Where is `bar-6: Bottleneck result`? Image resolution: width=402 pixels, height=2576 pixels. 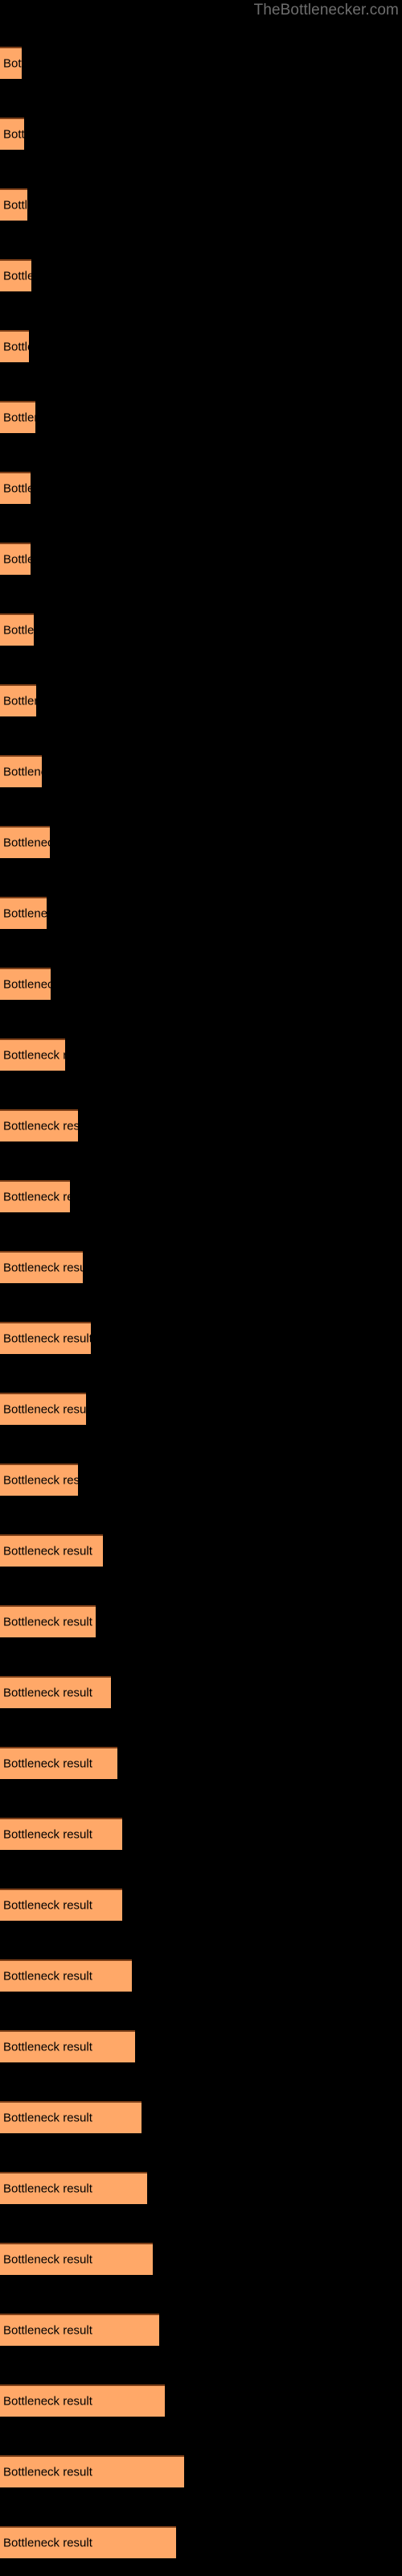
bar-6: Bottleneck result is located at coordinates (17, 417).